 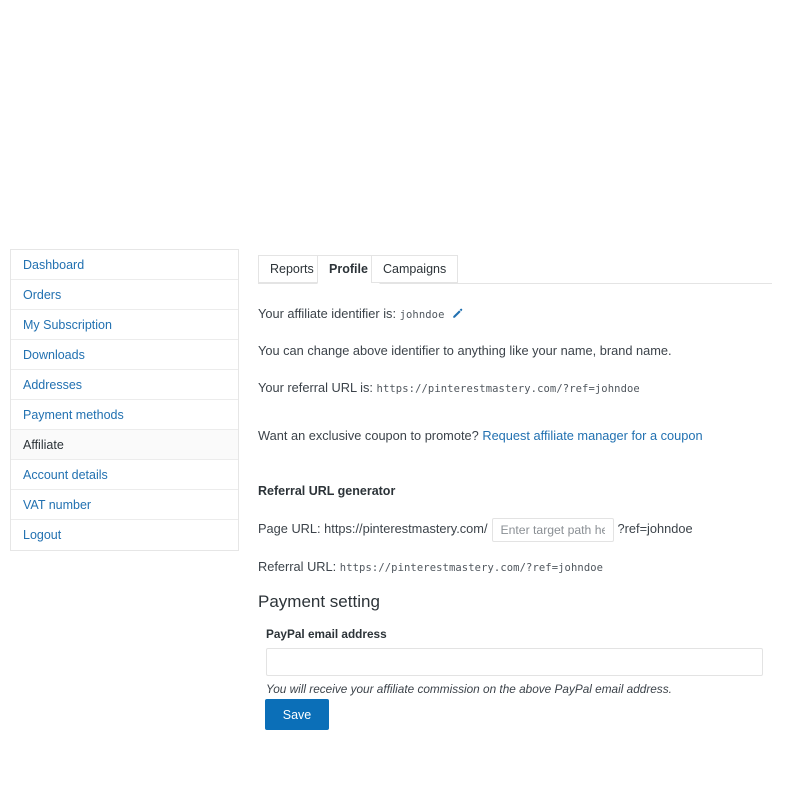 I want to click on sidebar-link-addresses: Addresses, so click(x=52, y=385).